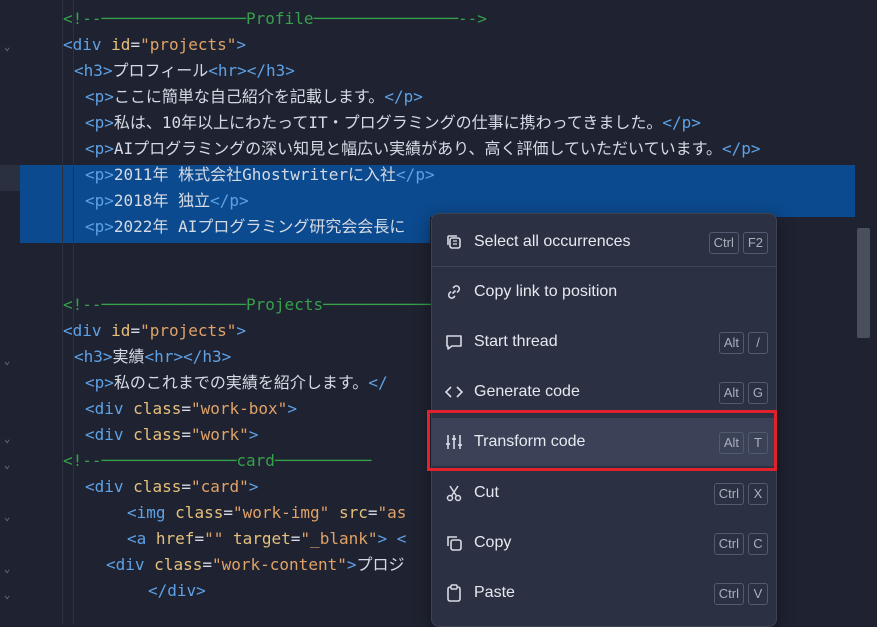 The image size is (877, 627). Describe the element at coordinates (137, 538) in the screenshot. I see `code-token: <a` at that location.